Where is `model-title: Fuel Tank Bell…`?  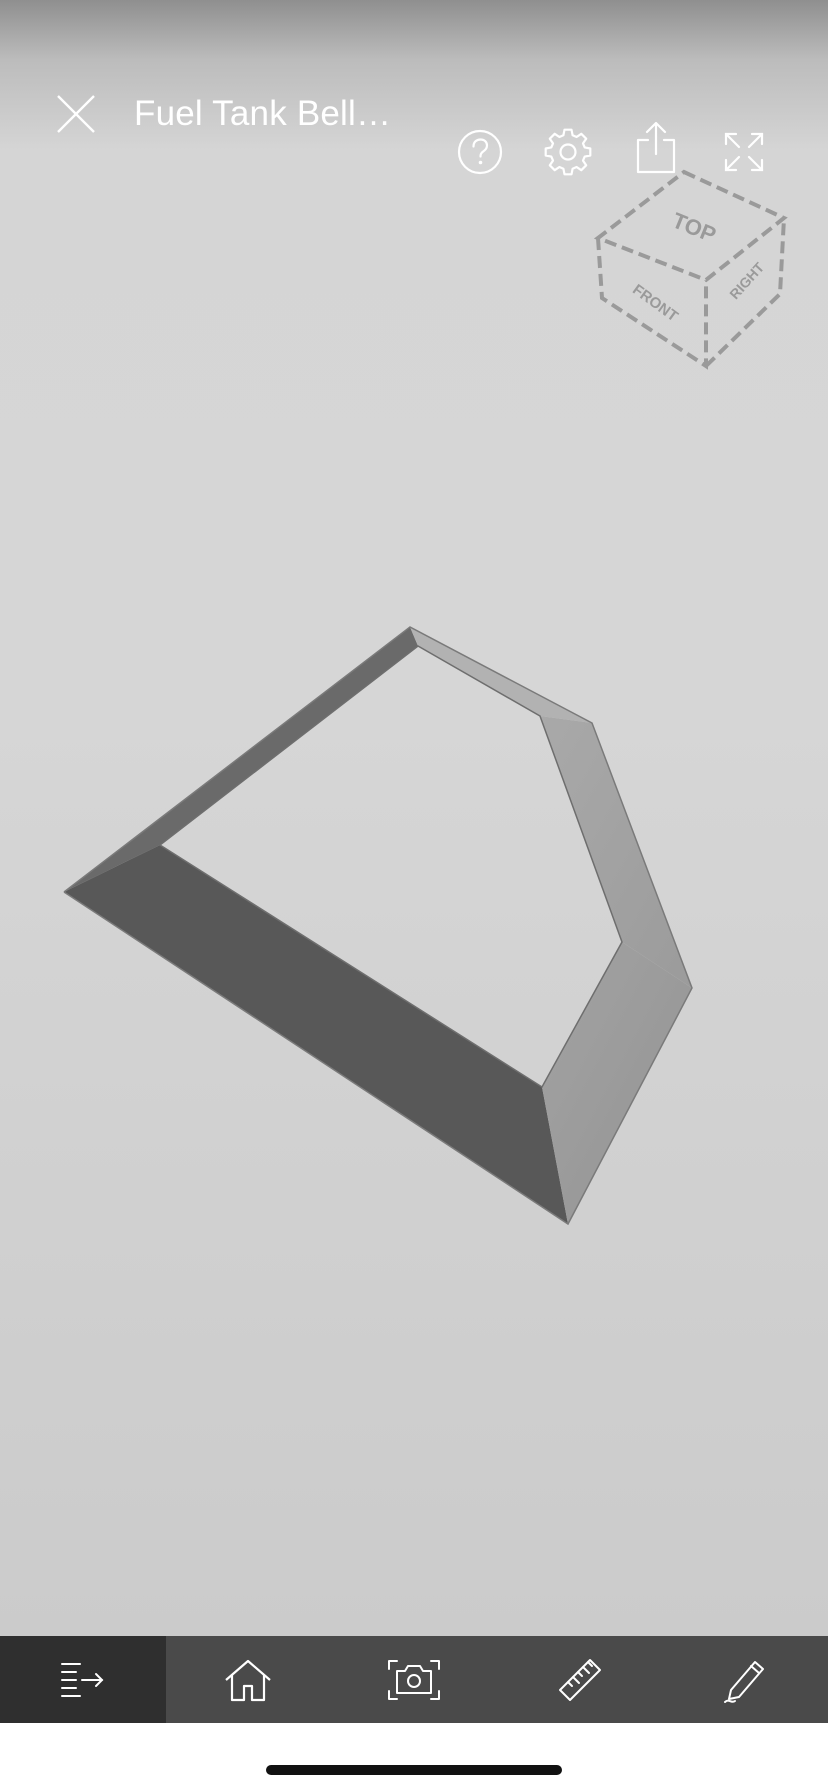 model-title: Fuel Tank Bell… is located at coordinates (263, 113).